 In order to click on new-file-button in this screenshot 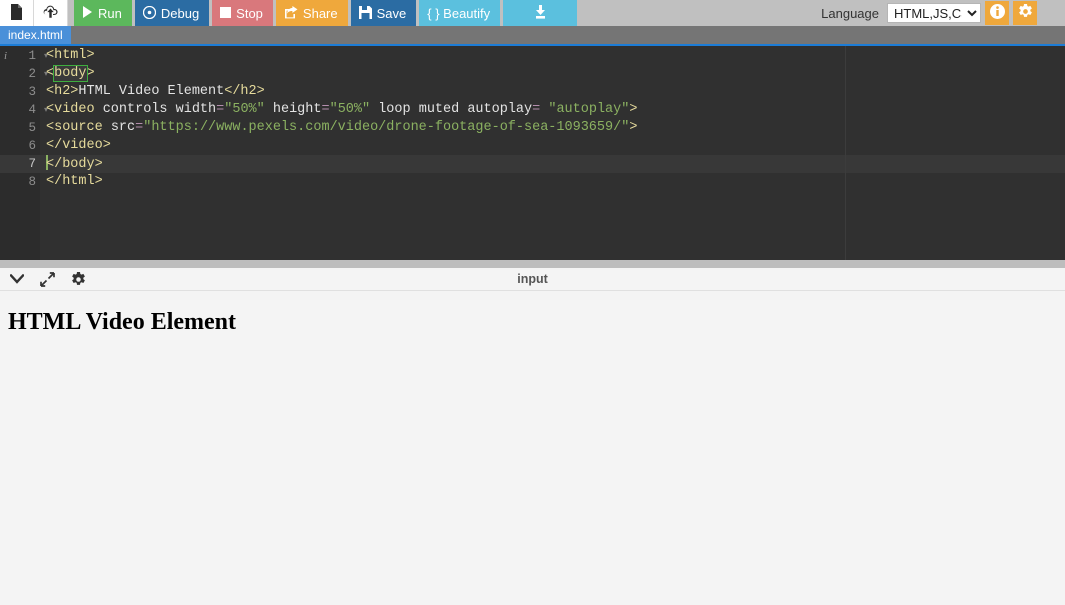, I will do `click(17, 13)`.